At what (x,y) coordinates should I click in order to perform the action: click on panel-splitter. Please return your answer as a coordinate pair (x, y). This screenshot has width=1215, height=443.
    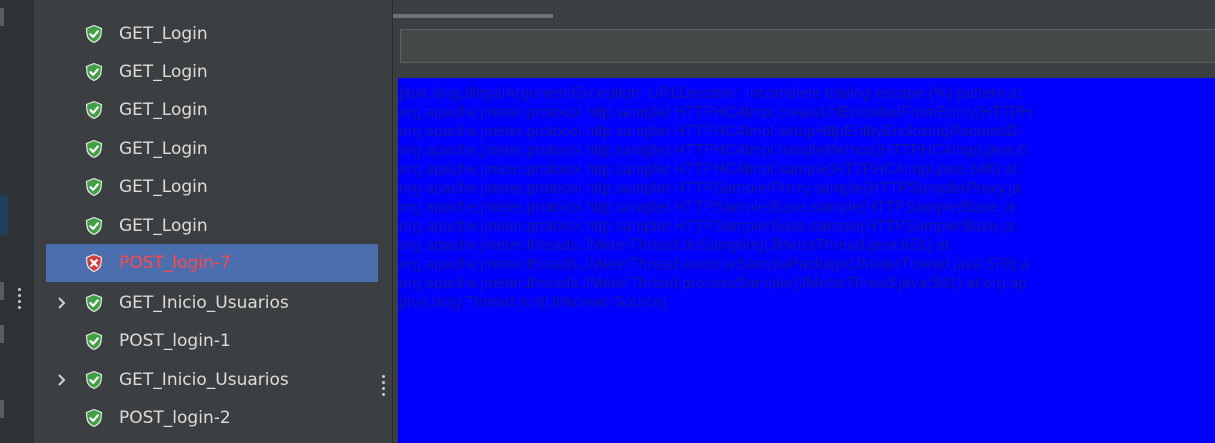
    Looking at the image, I should click on (385, 221).